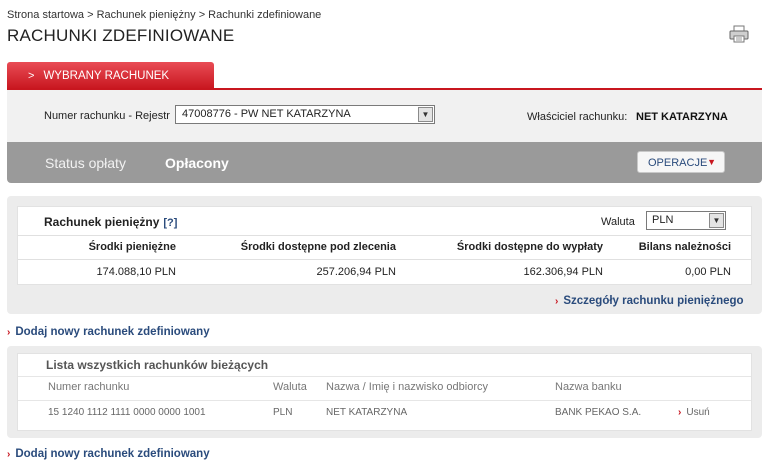 This screenshot has width=763, height=469. I want to click on add-account-link-top: › Dodaj nowy rachunek zdefiniowany, so click(108, 332).